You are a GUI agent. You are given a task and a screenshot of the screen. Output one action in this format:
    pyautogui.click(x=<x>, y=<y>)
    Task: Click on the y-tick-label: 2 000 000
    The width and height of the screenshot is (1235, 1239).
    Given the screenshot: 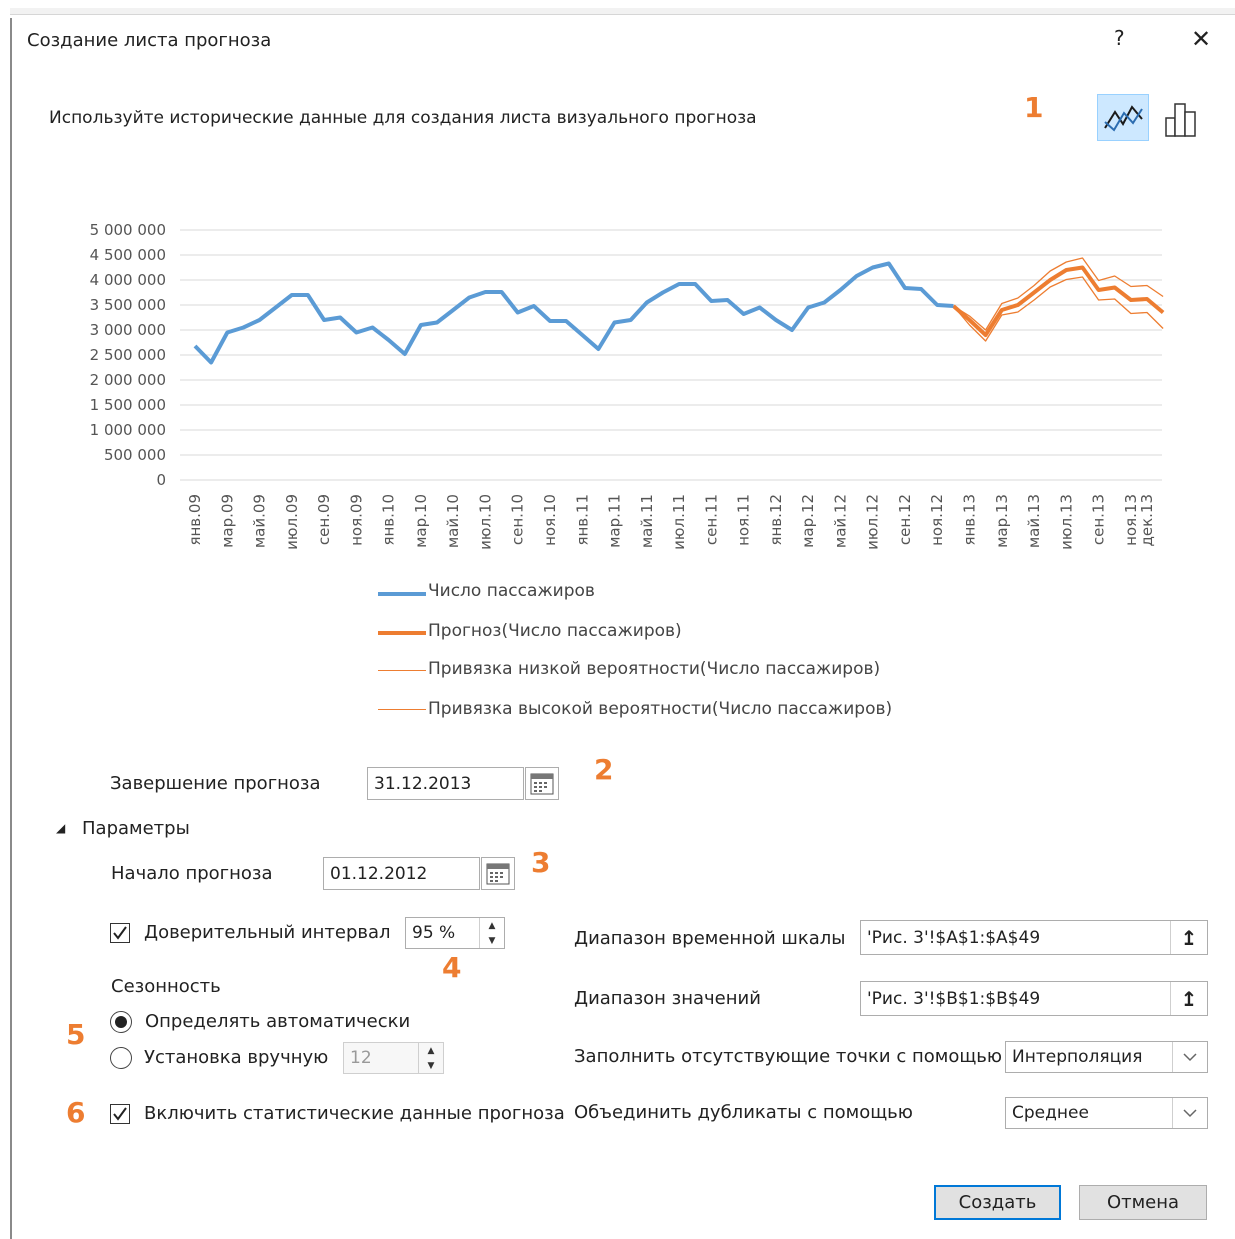 What is the action you would take?
    pyautogui.click(x=128, y=380)
    